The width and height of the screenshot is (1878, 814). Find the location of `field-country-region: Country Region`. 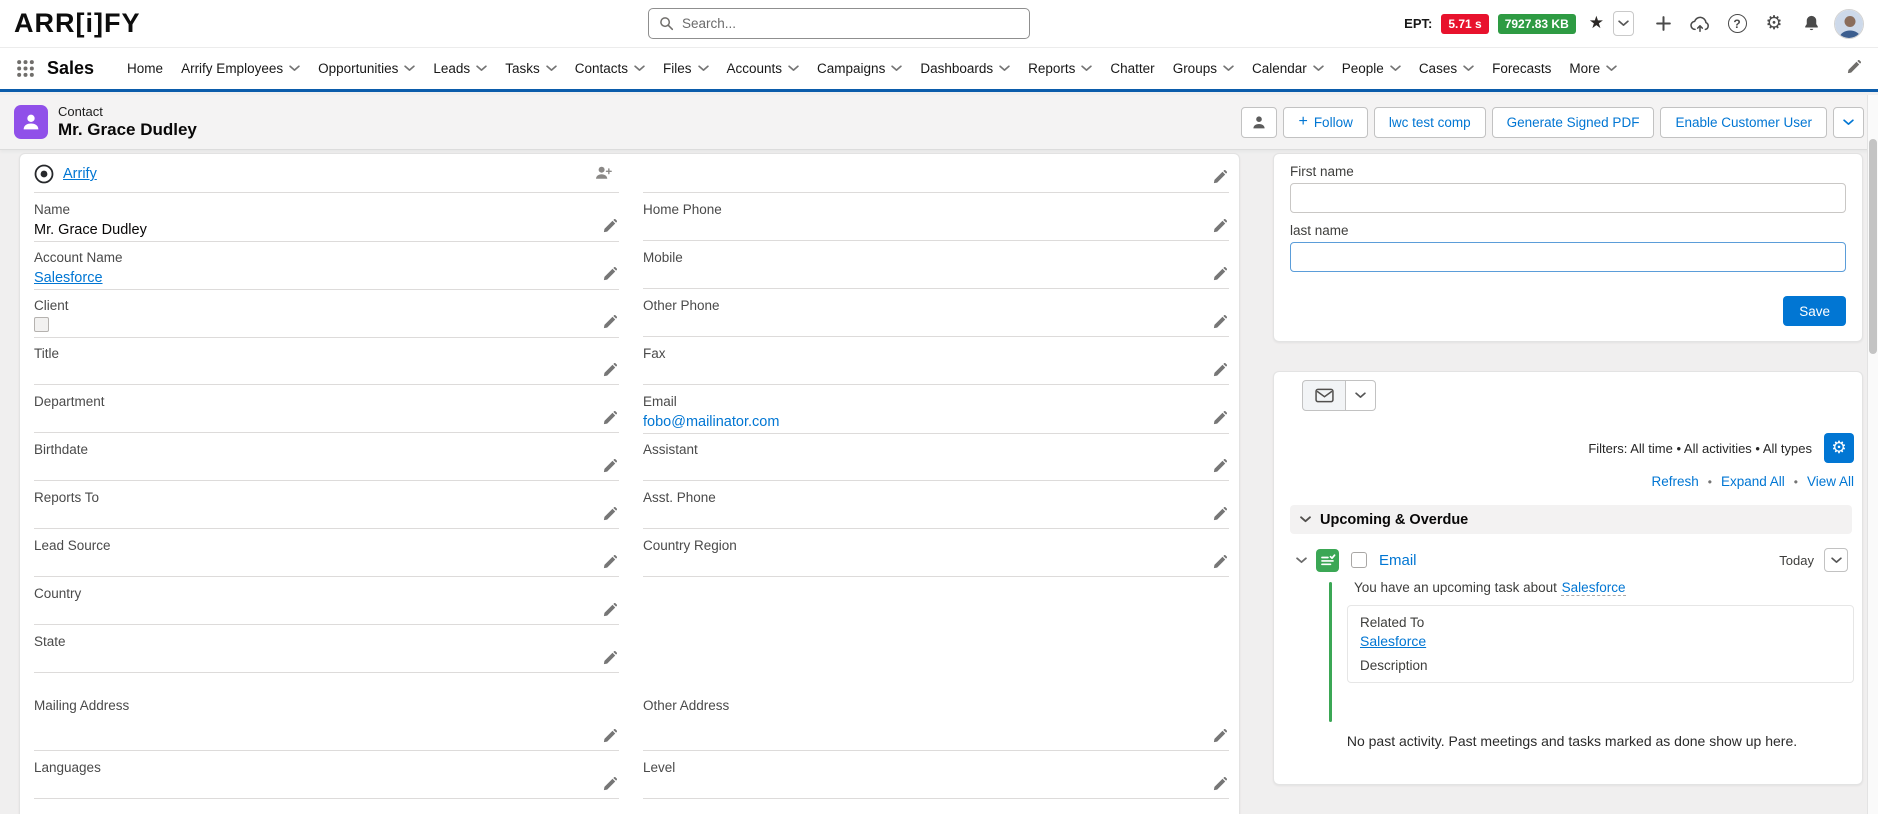

field-country-region: Country Region is located at coordinates (936, 553).